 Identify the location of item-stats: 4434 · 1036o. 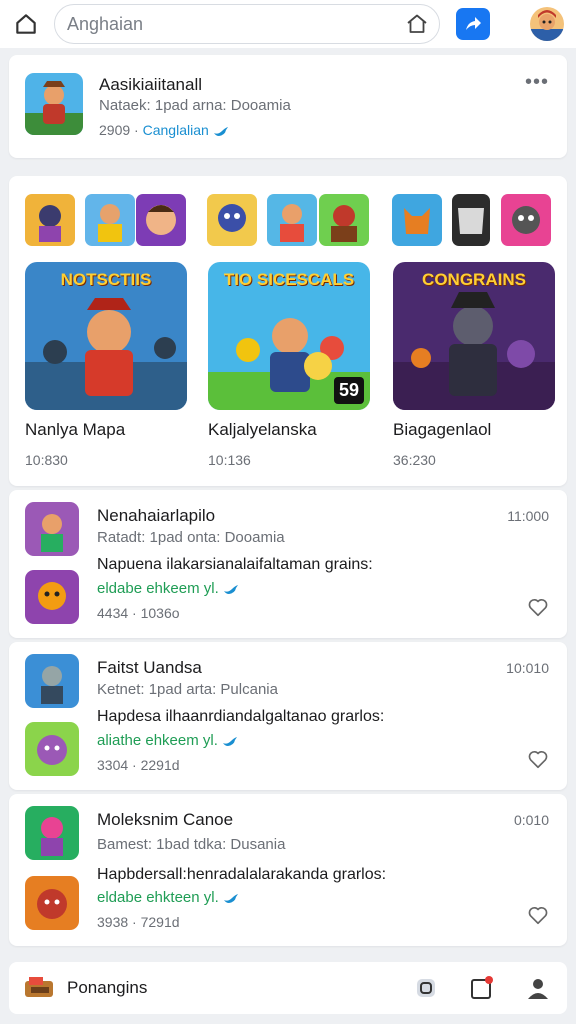
(138, 613).